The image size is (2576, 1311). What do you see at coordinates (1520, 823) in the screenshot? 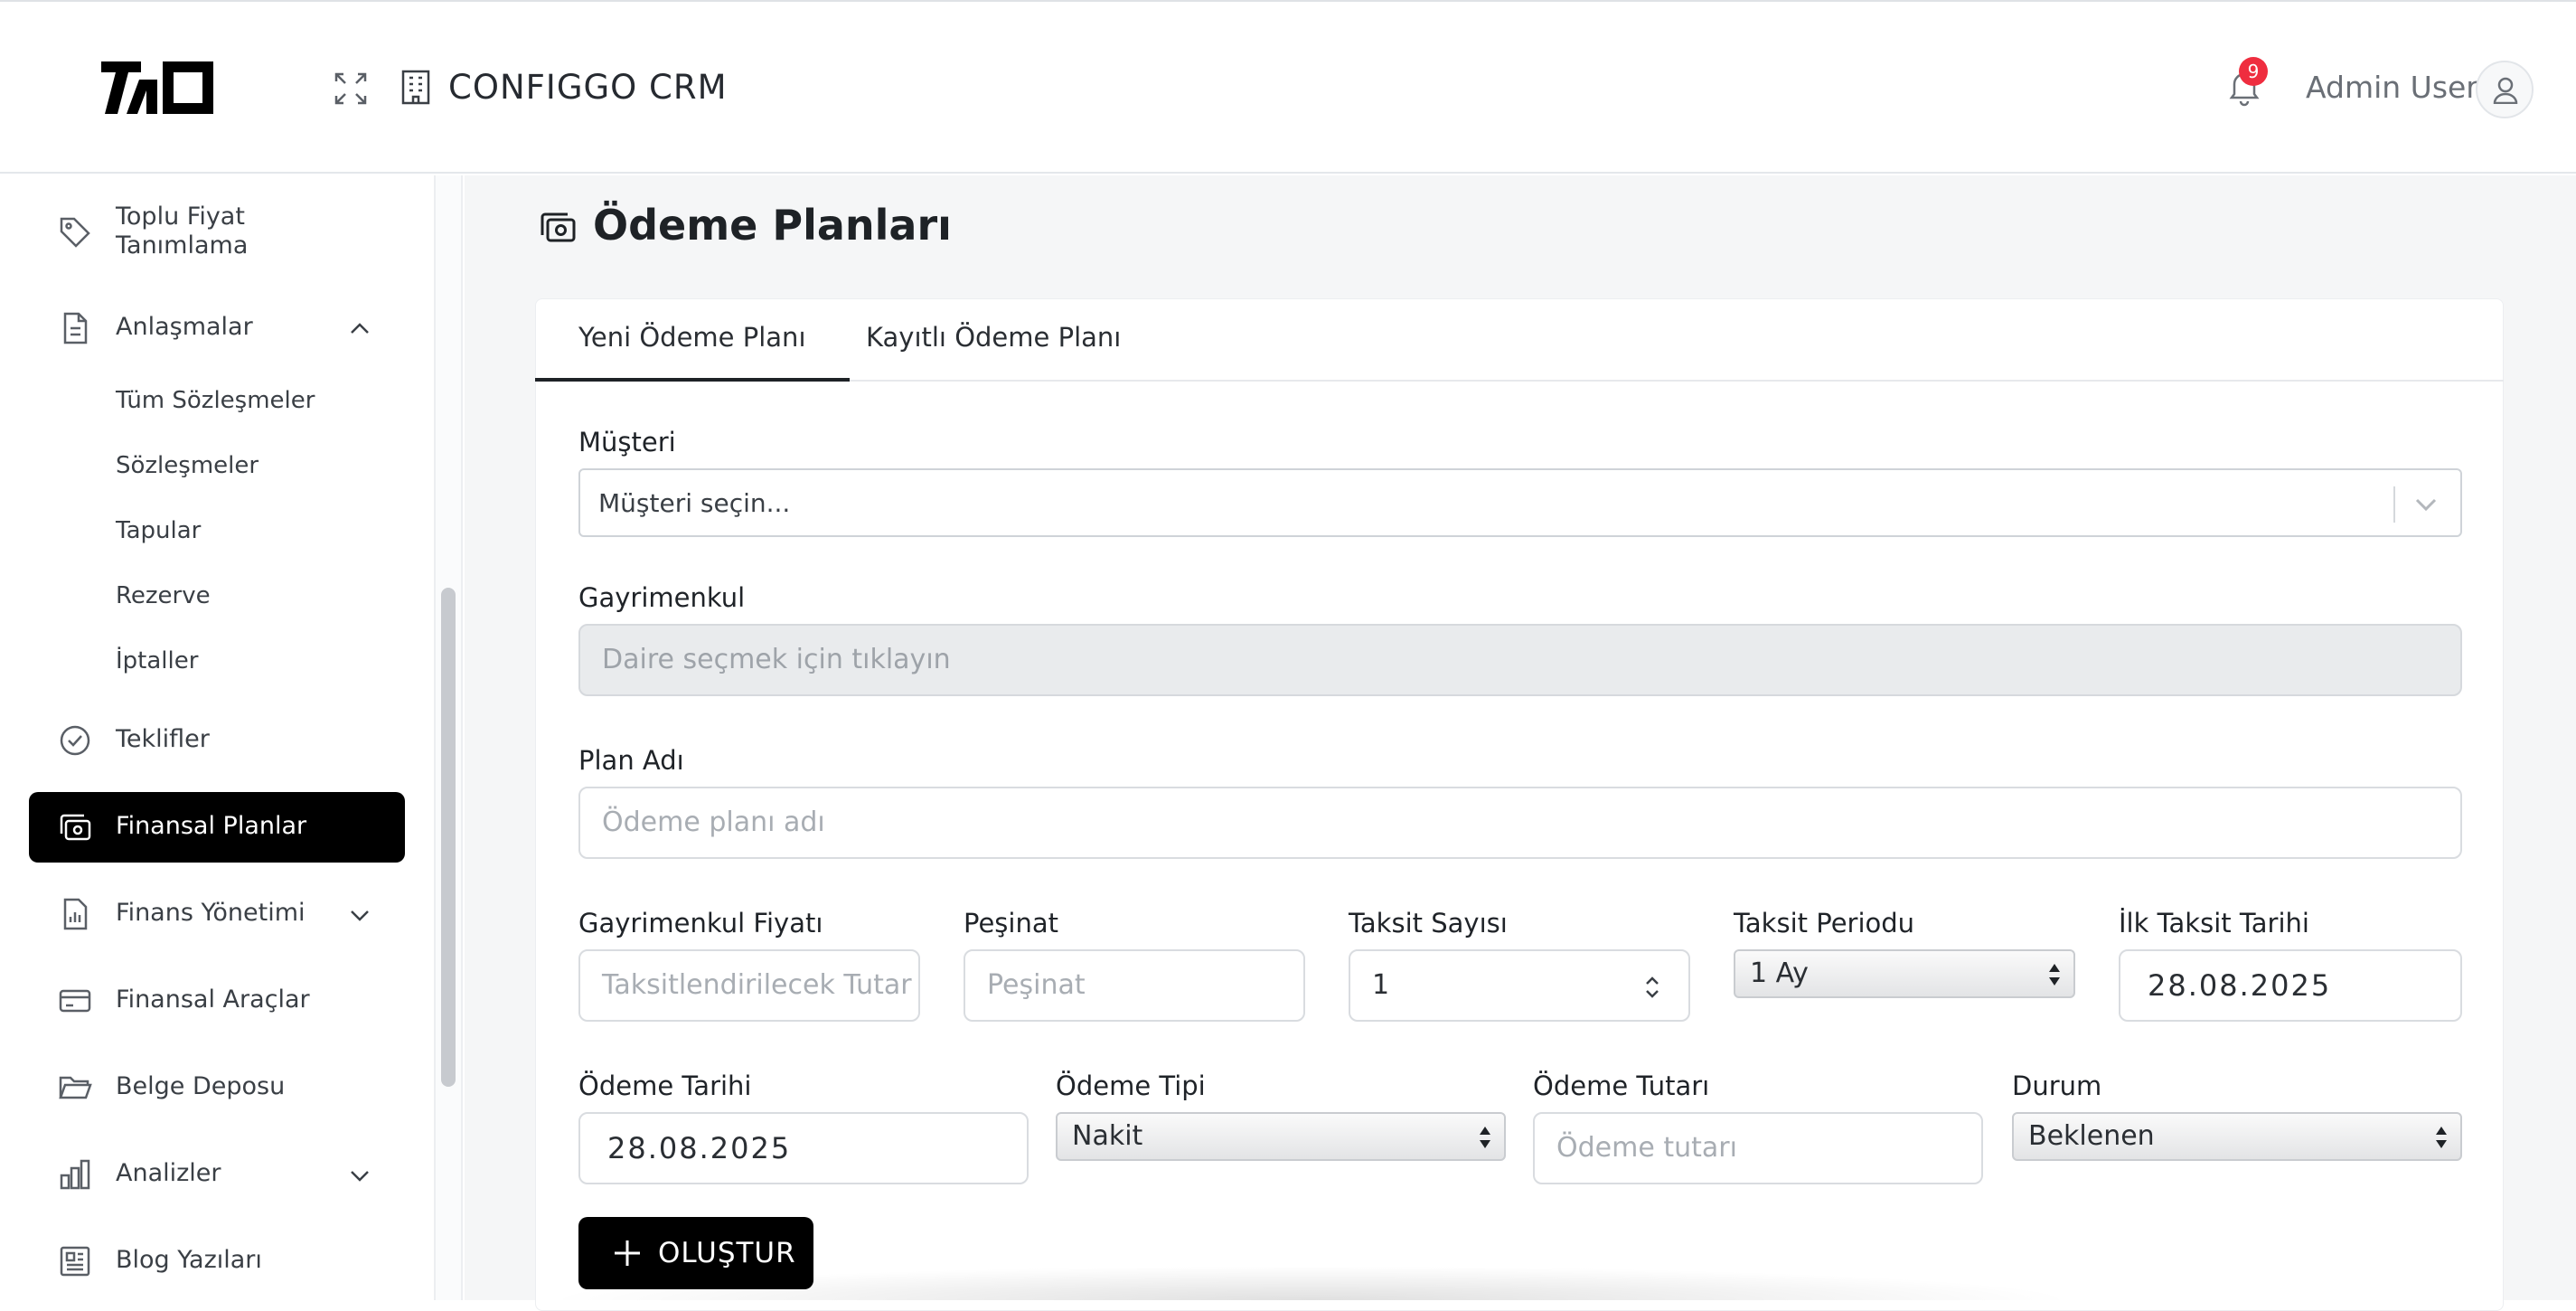
I see `plan-name-input: Ödeme planı adı` at bounding box center [1520, 823].